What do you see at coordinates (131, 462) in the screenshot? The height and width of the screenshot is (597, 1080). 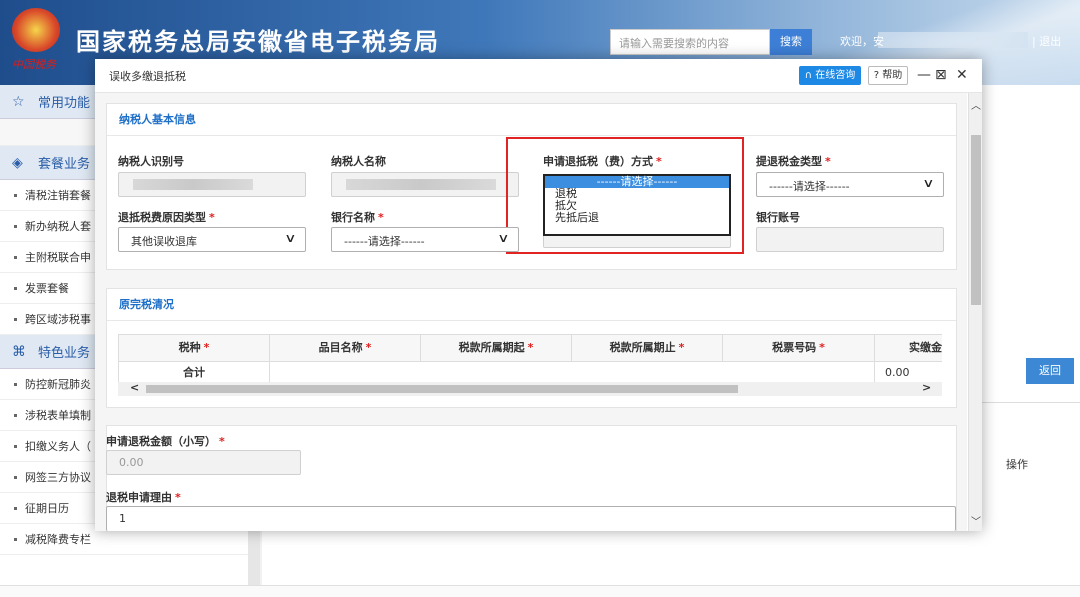 I see `amount-value: 0.00` at bounding box center [131, 462].